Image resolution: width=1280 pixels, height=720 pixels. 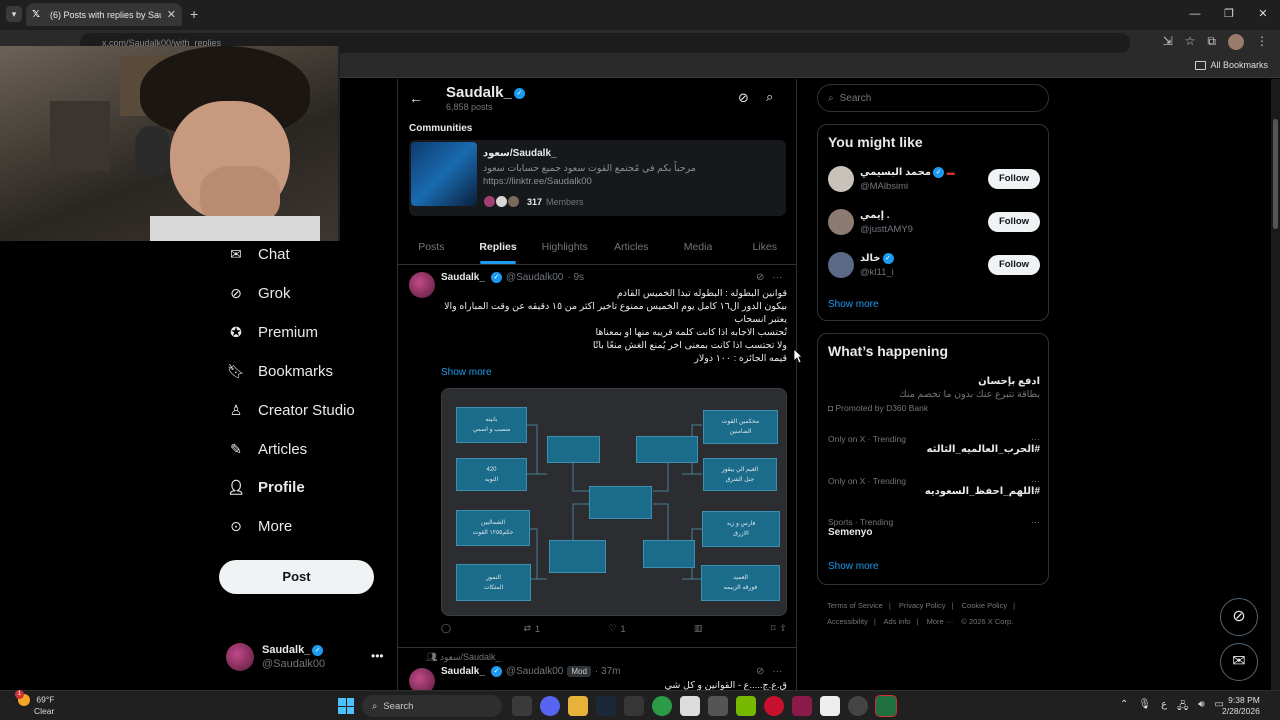 What do you see at coordinates (1231, 65) in the screenshot?
I see `all-bookmarks-button: All Bookmarks` at bounding box center [1231, 65].